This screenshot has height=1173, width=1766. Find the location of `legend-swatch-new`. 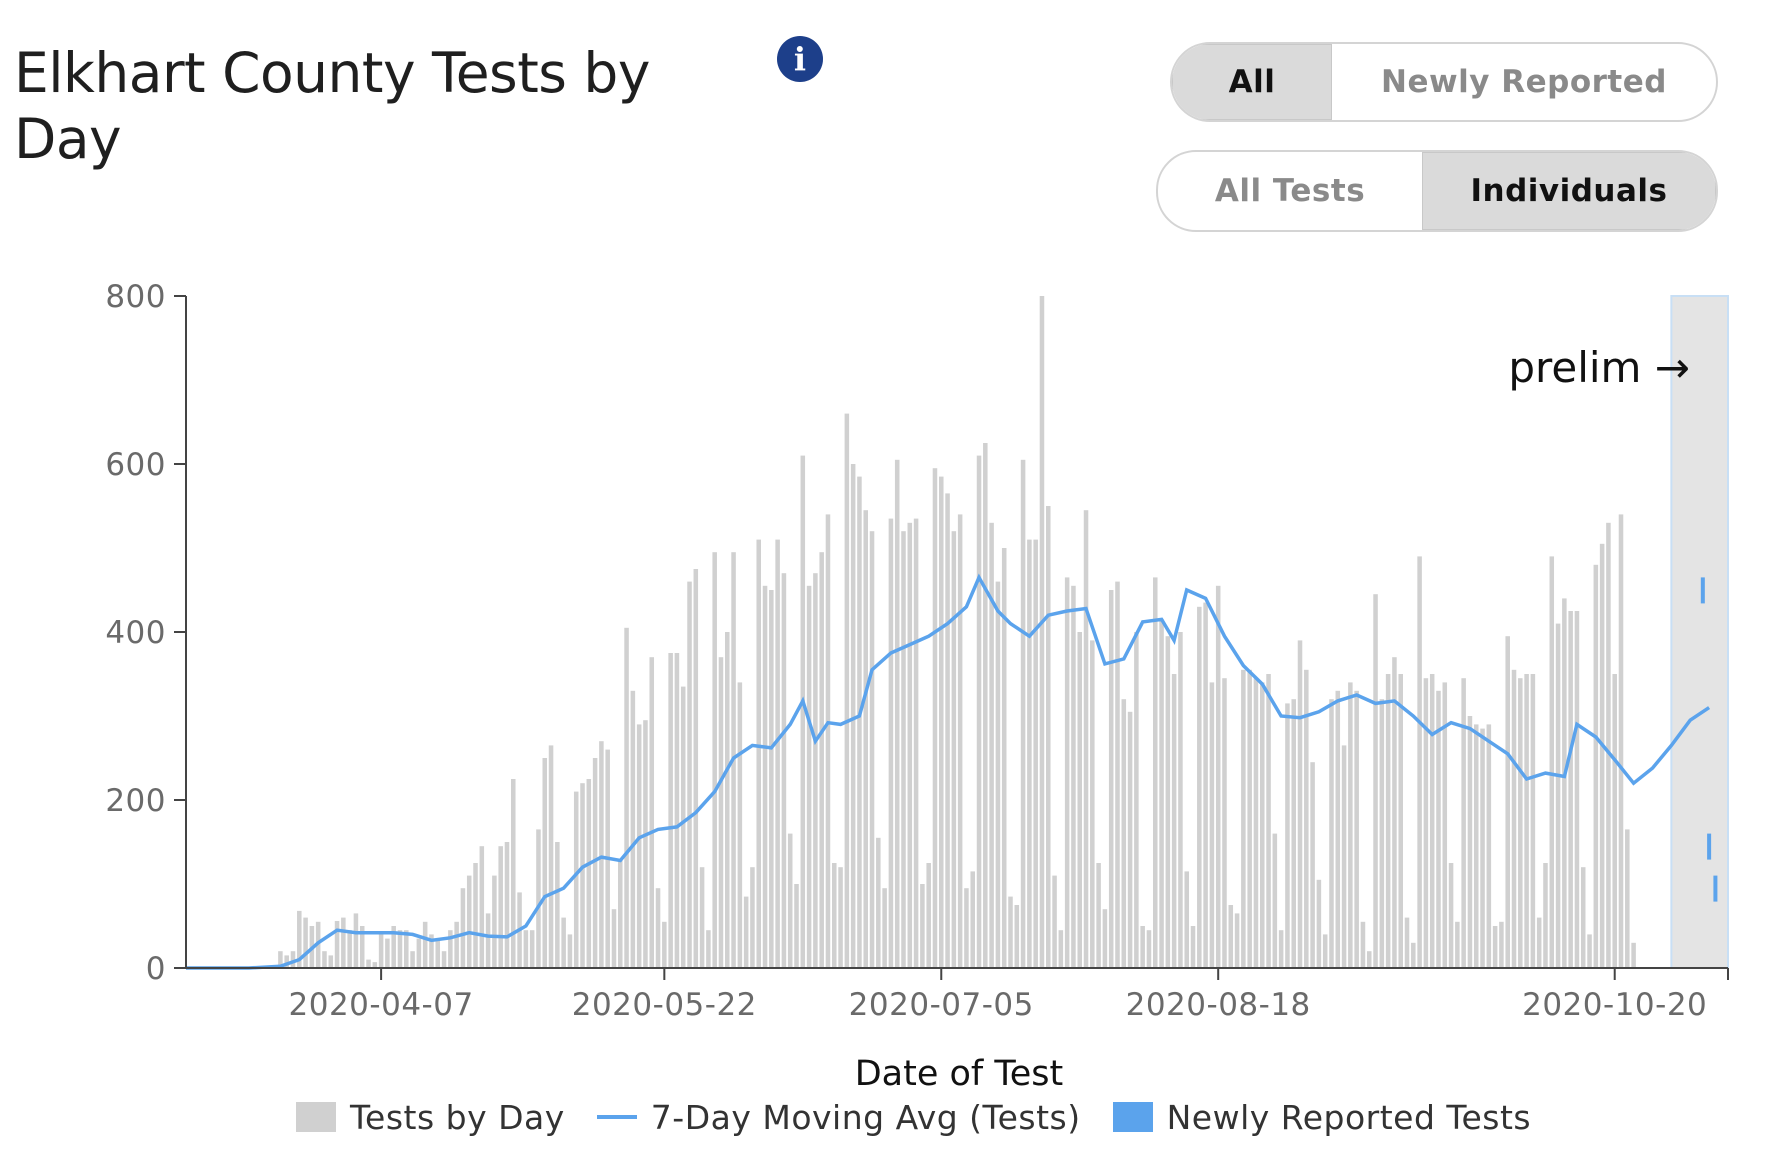

legend-swatch-new is located at coordinates (1132, 1117).